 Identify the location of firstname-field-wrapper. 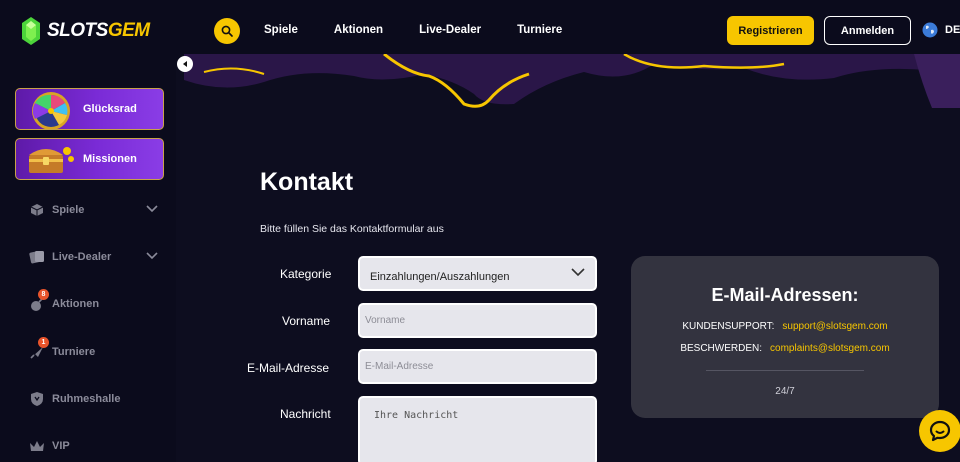
(477, 320).